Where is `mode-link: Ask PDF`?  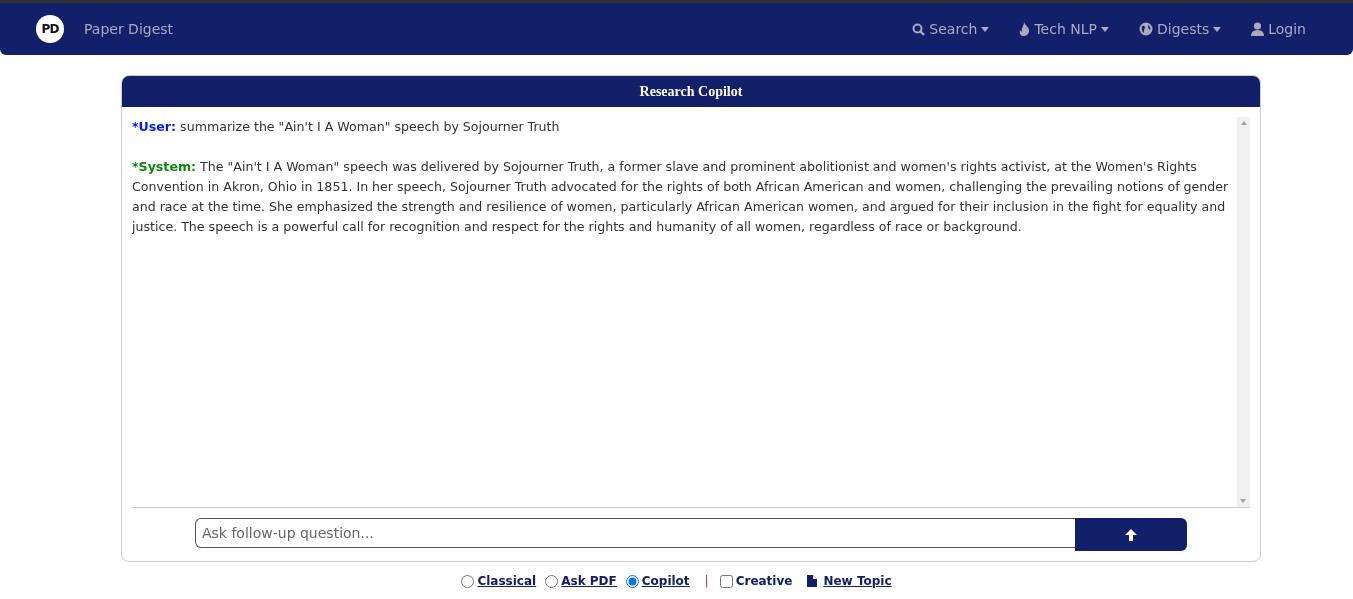 mode-link: Ask PDF is located at coordinates (589, 581).